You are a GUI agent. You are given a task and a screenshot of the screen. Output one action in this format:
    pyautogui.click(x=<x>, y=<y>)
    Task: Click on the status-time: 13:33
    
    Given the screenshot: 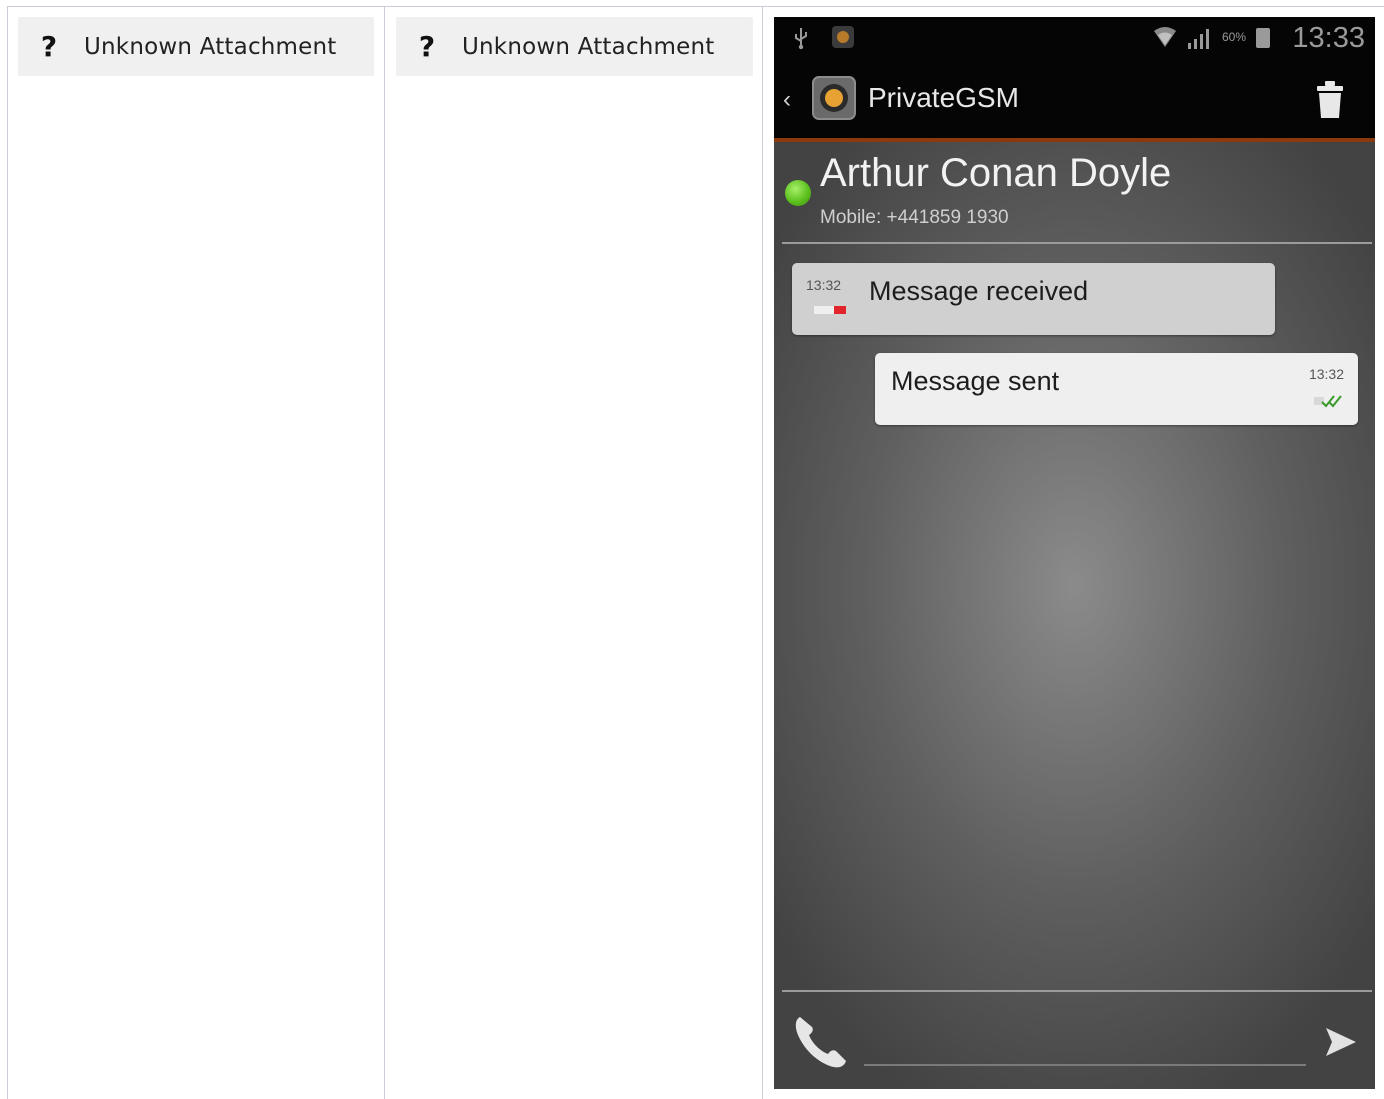 What is the action you would take?
    pyautogui.click(x=1328, y=38)
    